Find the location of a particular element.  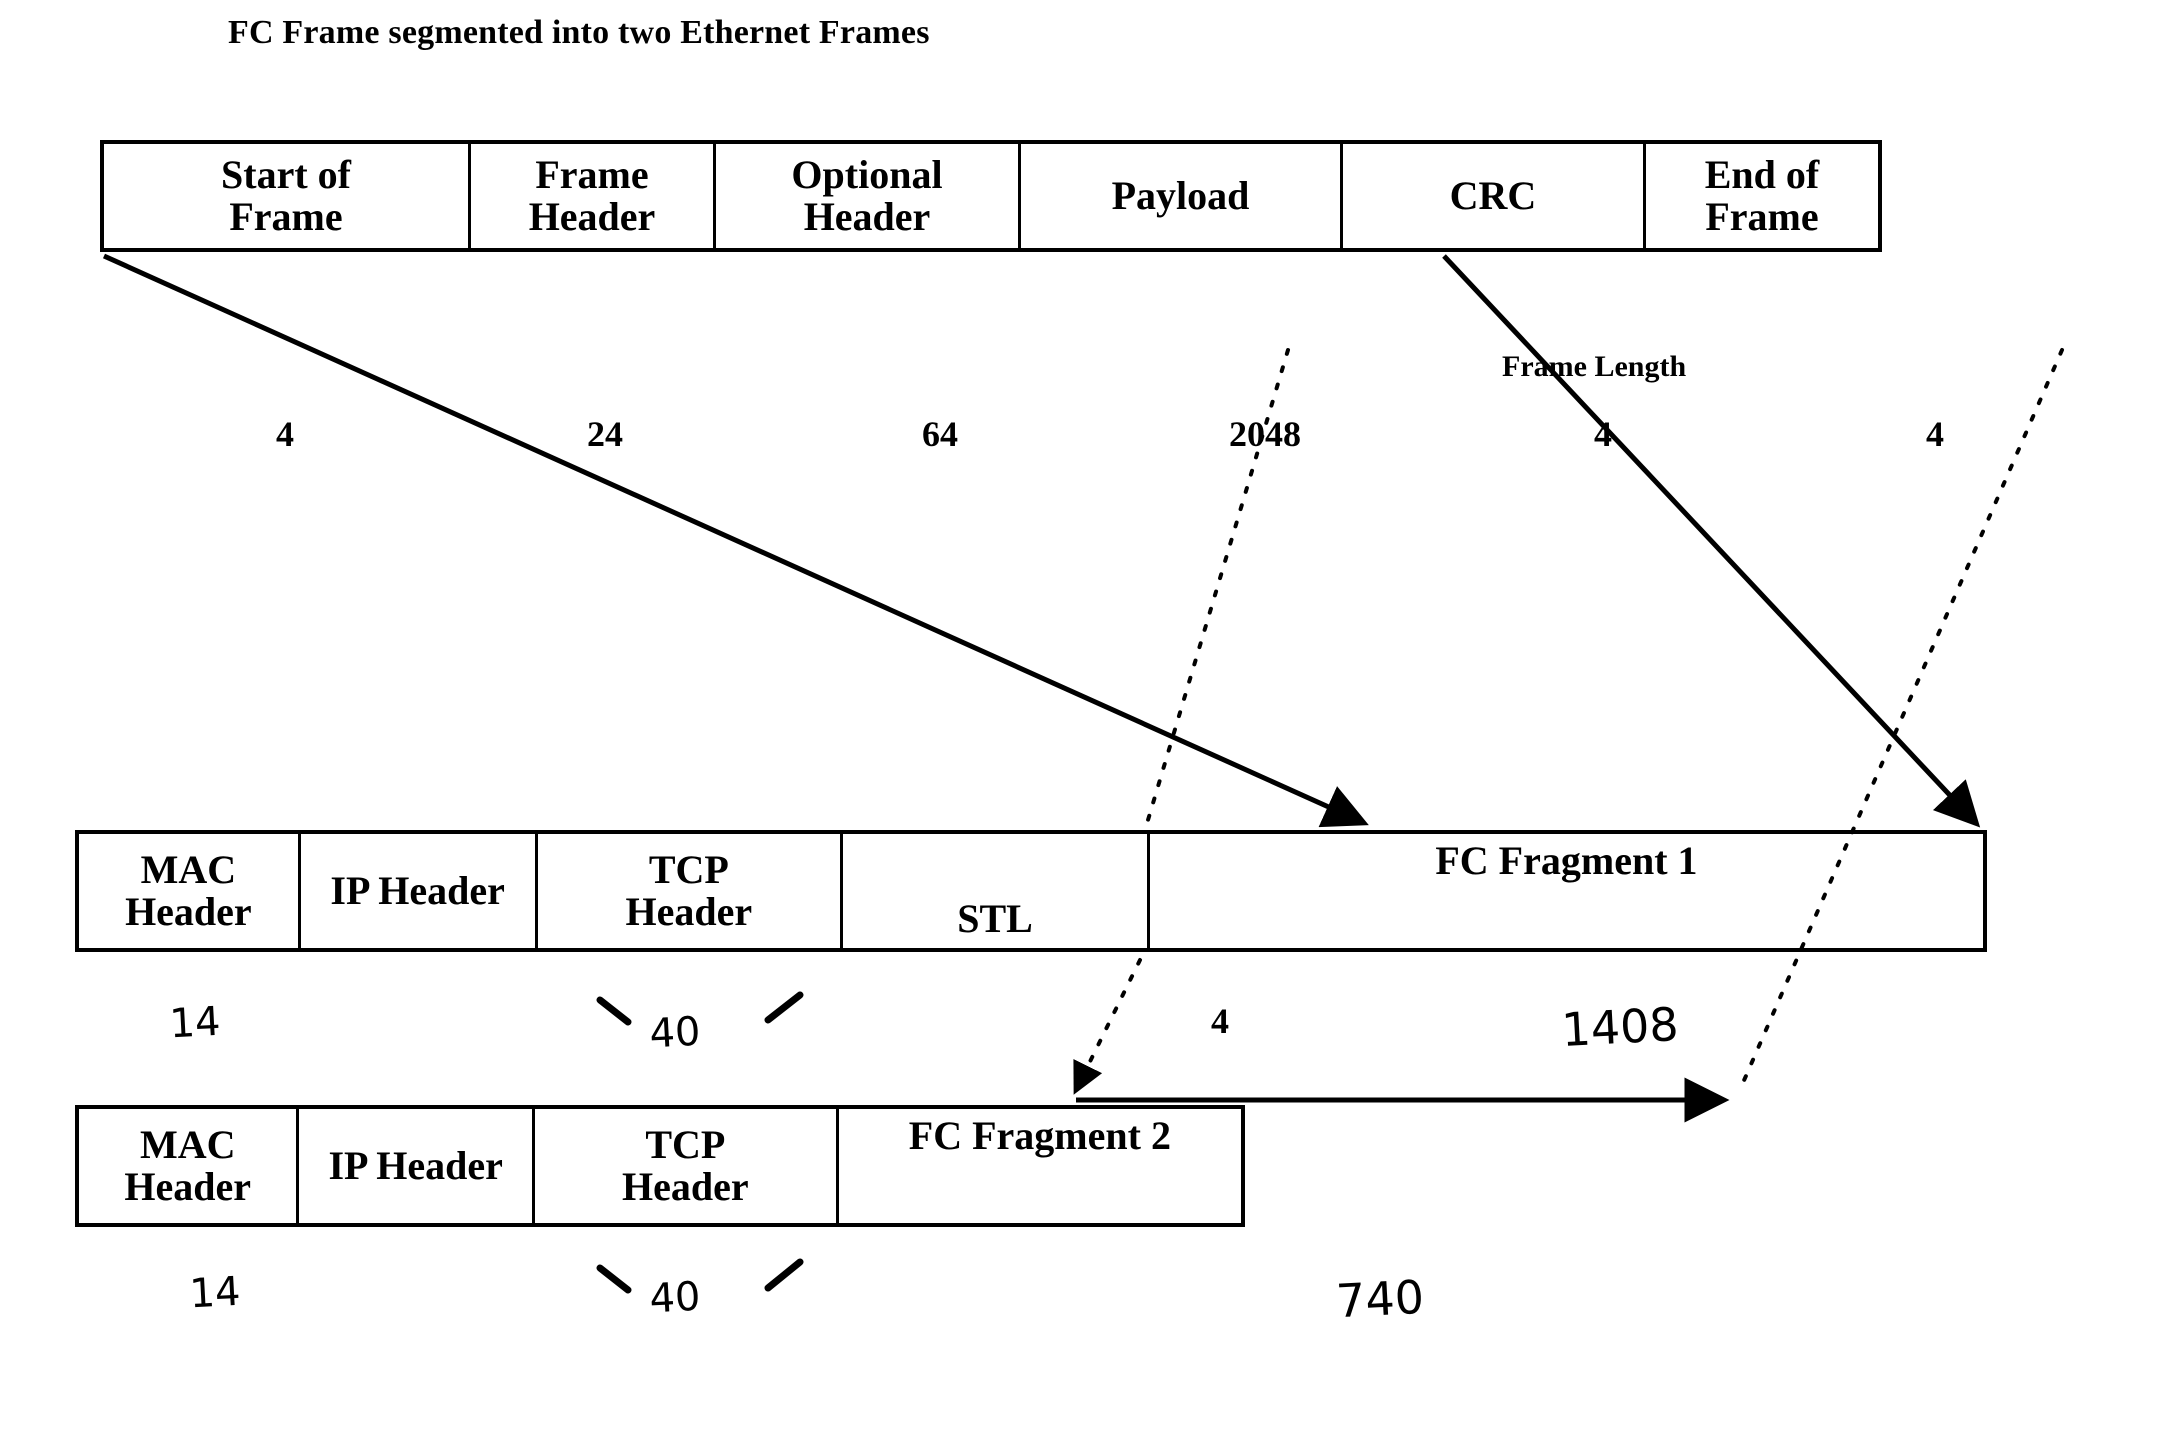

eth2-size-mac-header: 14 is located at coordinates (215, 1293).